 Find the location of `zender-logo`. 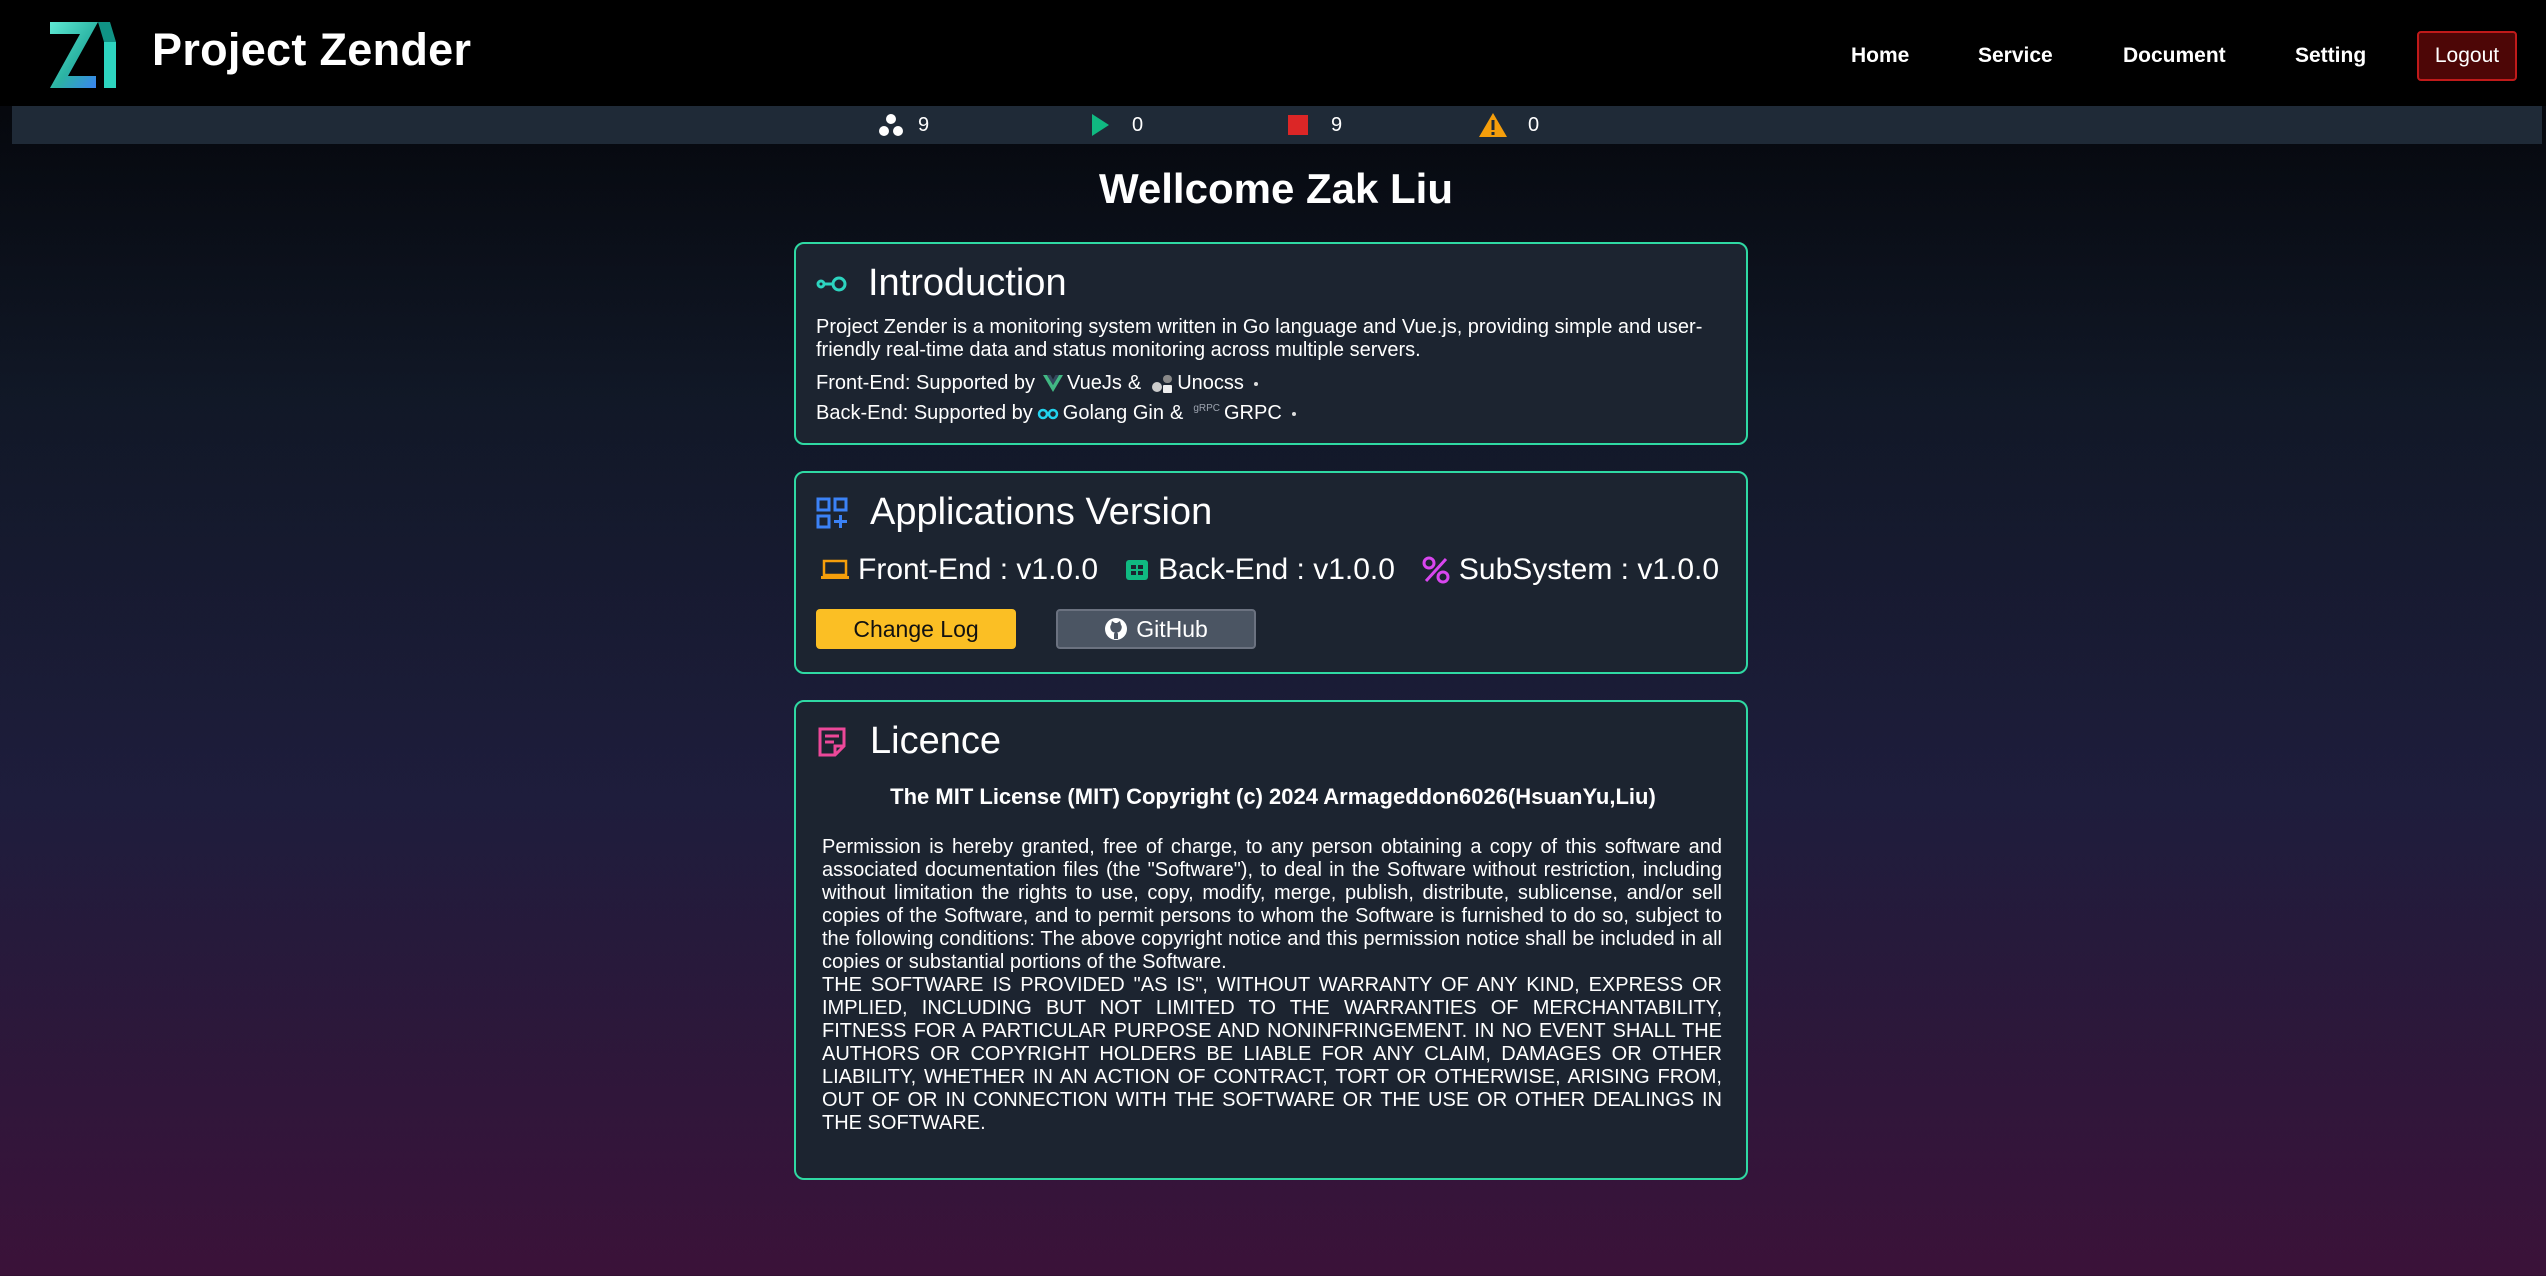

zender-logo is located at coordinates (86, 55).